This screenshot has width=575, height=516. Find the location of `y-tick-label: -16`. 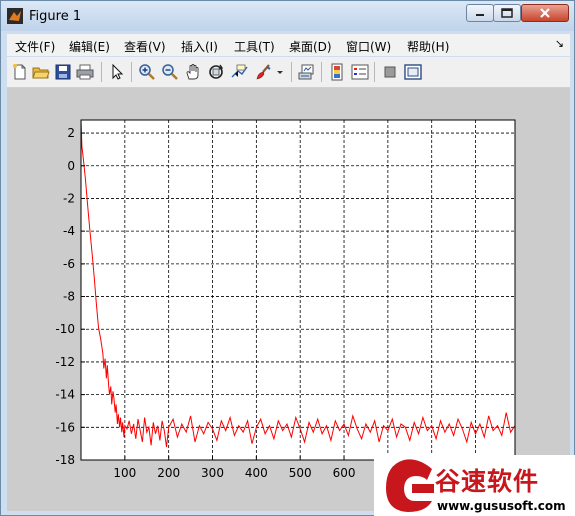

y-tick-label: -16 is located at coordinates (65, 427).